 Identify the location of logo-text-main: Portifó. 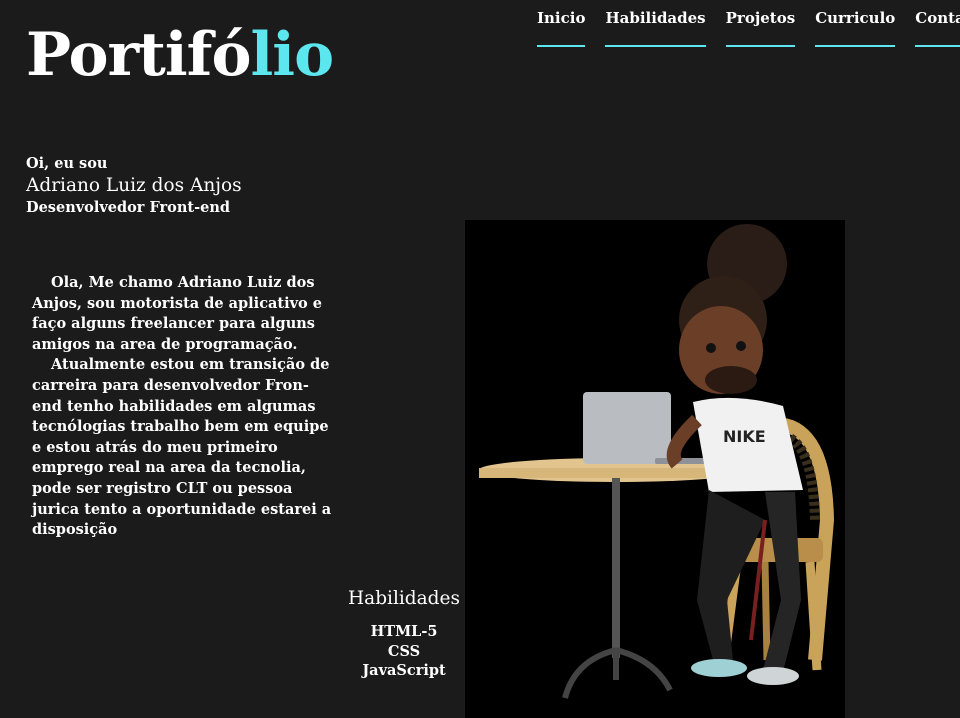
(138, 55).